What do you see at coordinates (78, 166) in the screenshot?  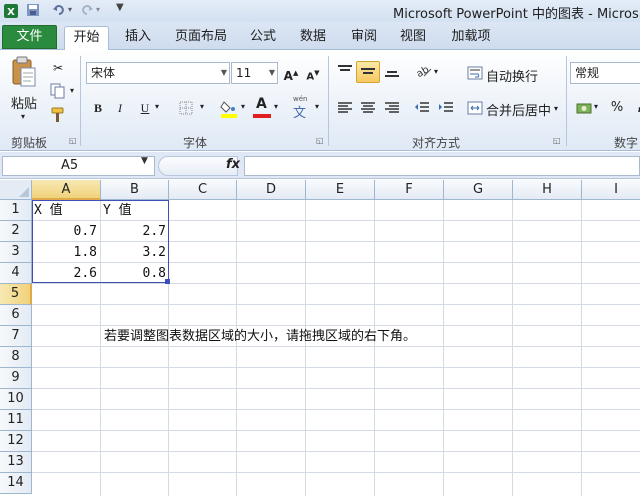 I see `name-box: A5` at bounding box center [78, 166].